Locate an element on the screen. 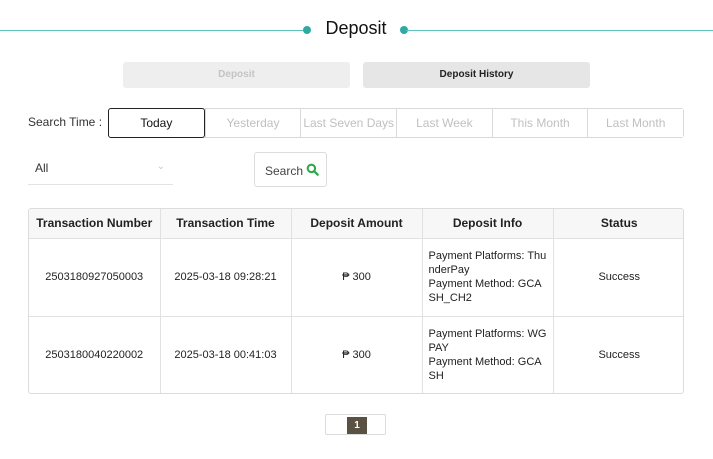 The height and width of the screenshot is (459, 713). time-option-last-week: Last Week is located at coordinates (444, 123).